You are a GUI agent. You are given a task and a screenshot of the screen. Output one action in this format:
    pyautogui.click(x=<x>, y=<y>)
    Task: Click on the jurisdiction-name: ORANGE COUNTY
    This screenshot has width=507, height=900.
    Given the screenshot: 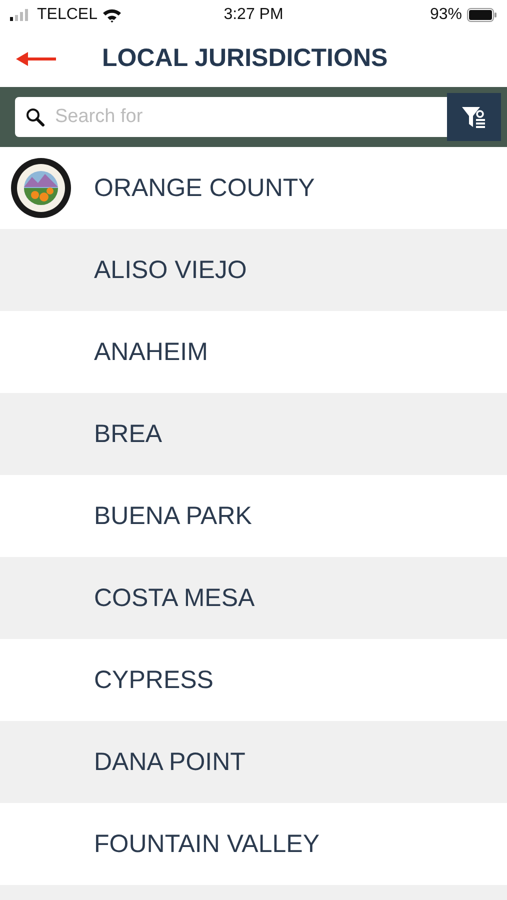 What is the action you would take?
    pyautogui.click(x=204, y=188)
    